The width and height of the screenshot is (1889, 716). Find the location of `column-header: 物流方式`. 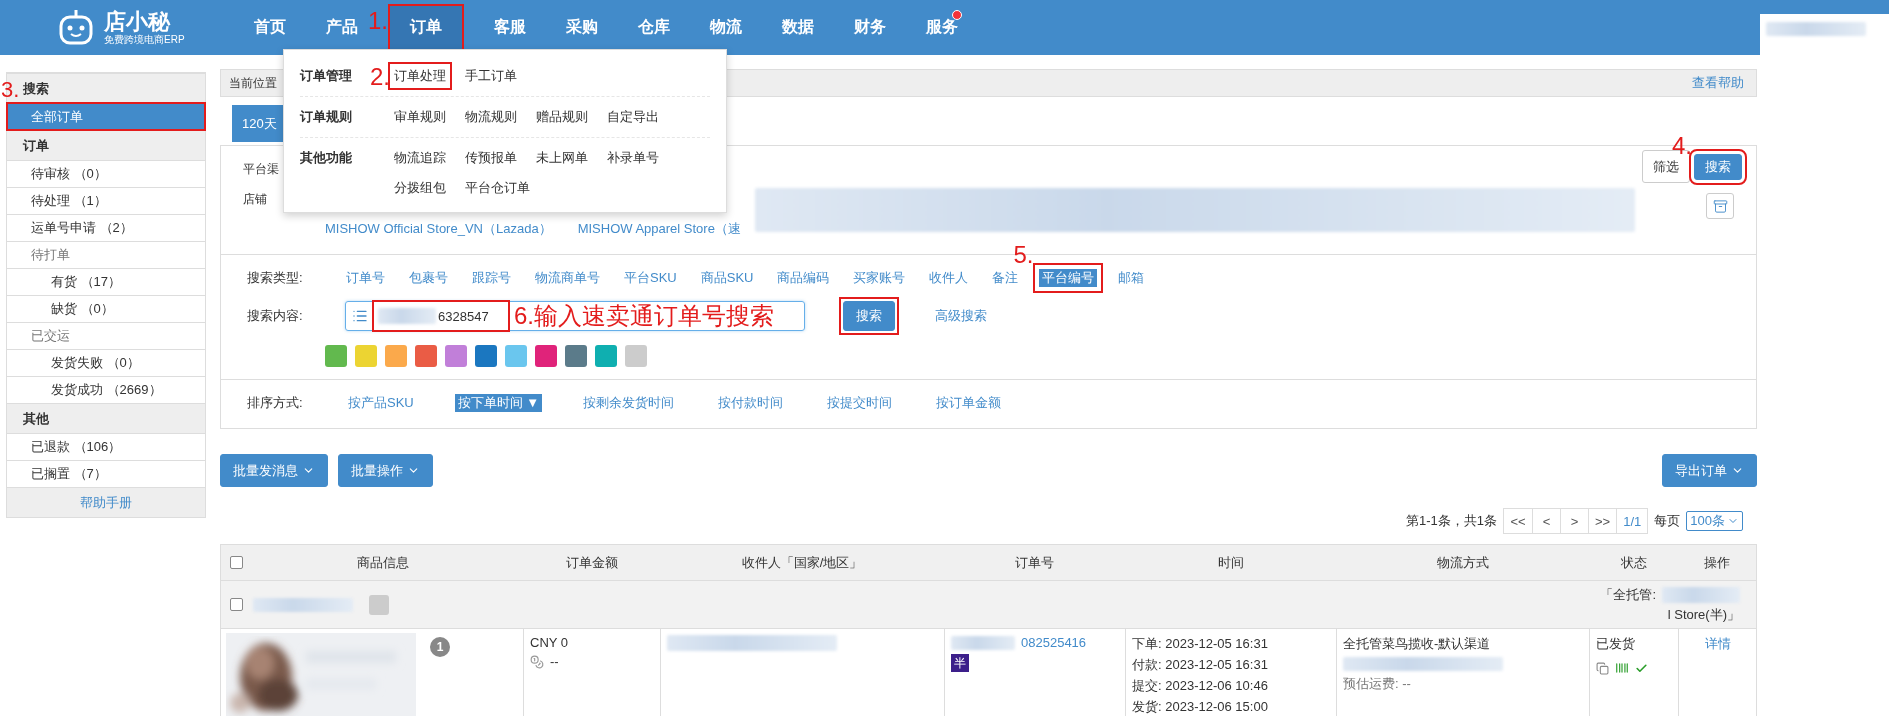

column-header: 物流方式 is located at coordinates (1462, 563).